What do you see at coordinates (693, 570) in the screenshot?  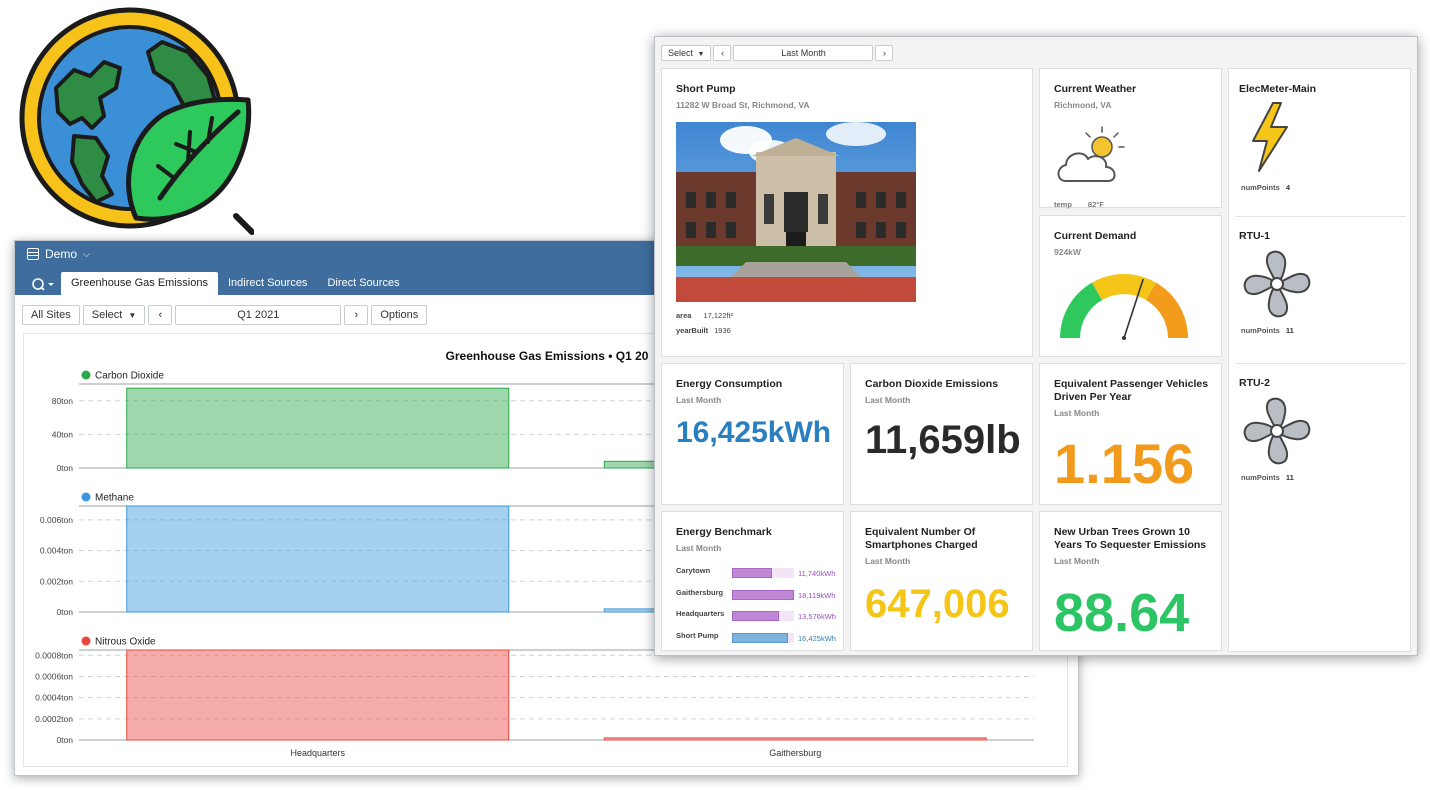 I see `benchmark-site-name: Carytown` at bounding box center [693, 570].